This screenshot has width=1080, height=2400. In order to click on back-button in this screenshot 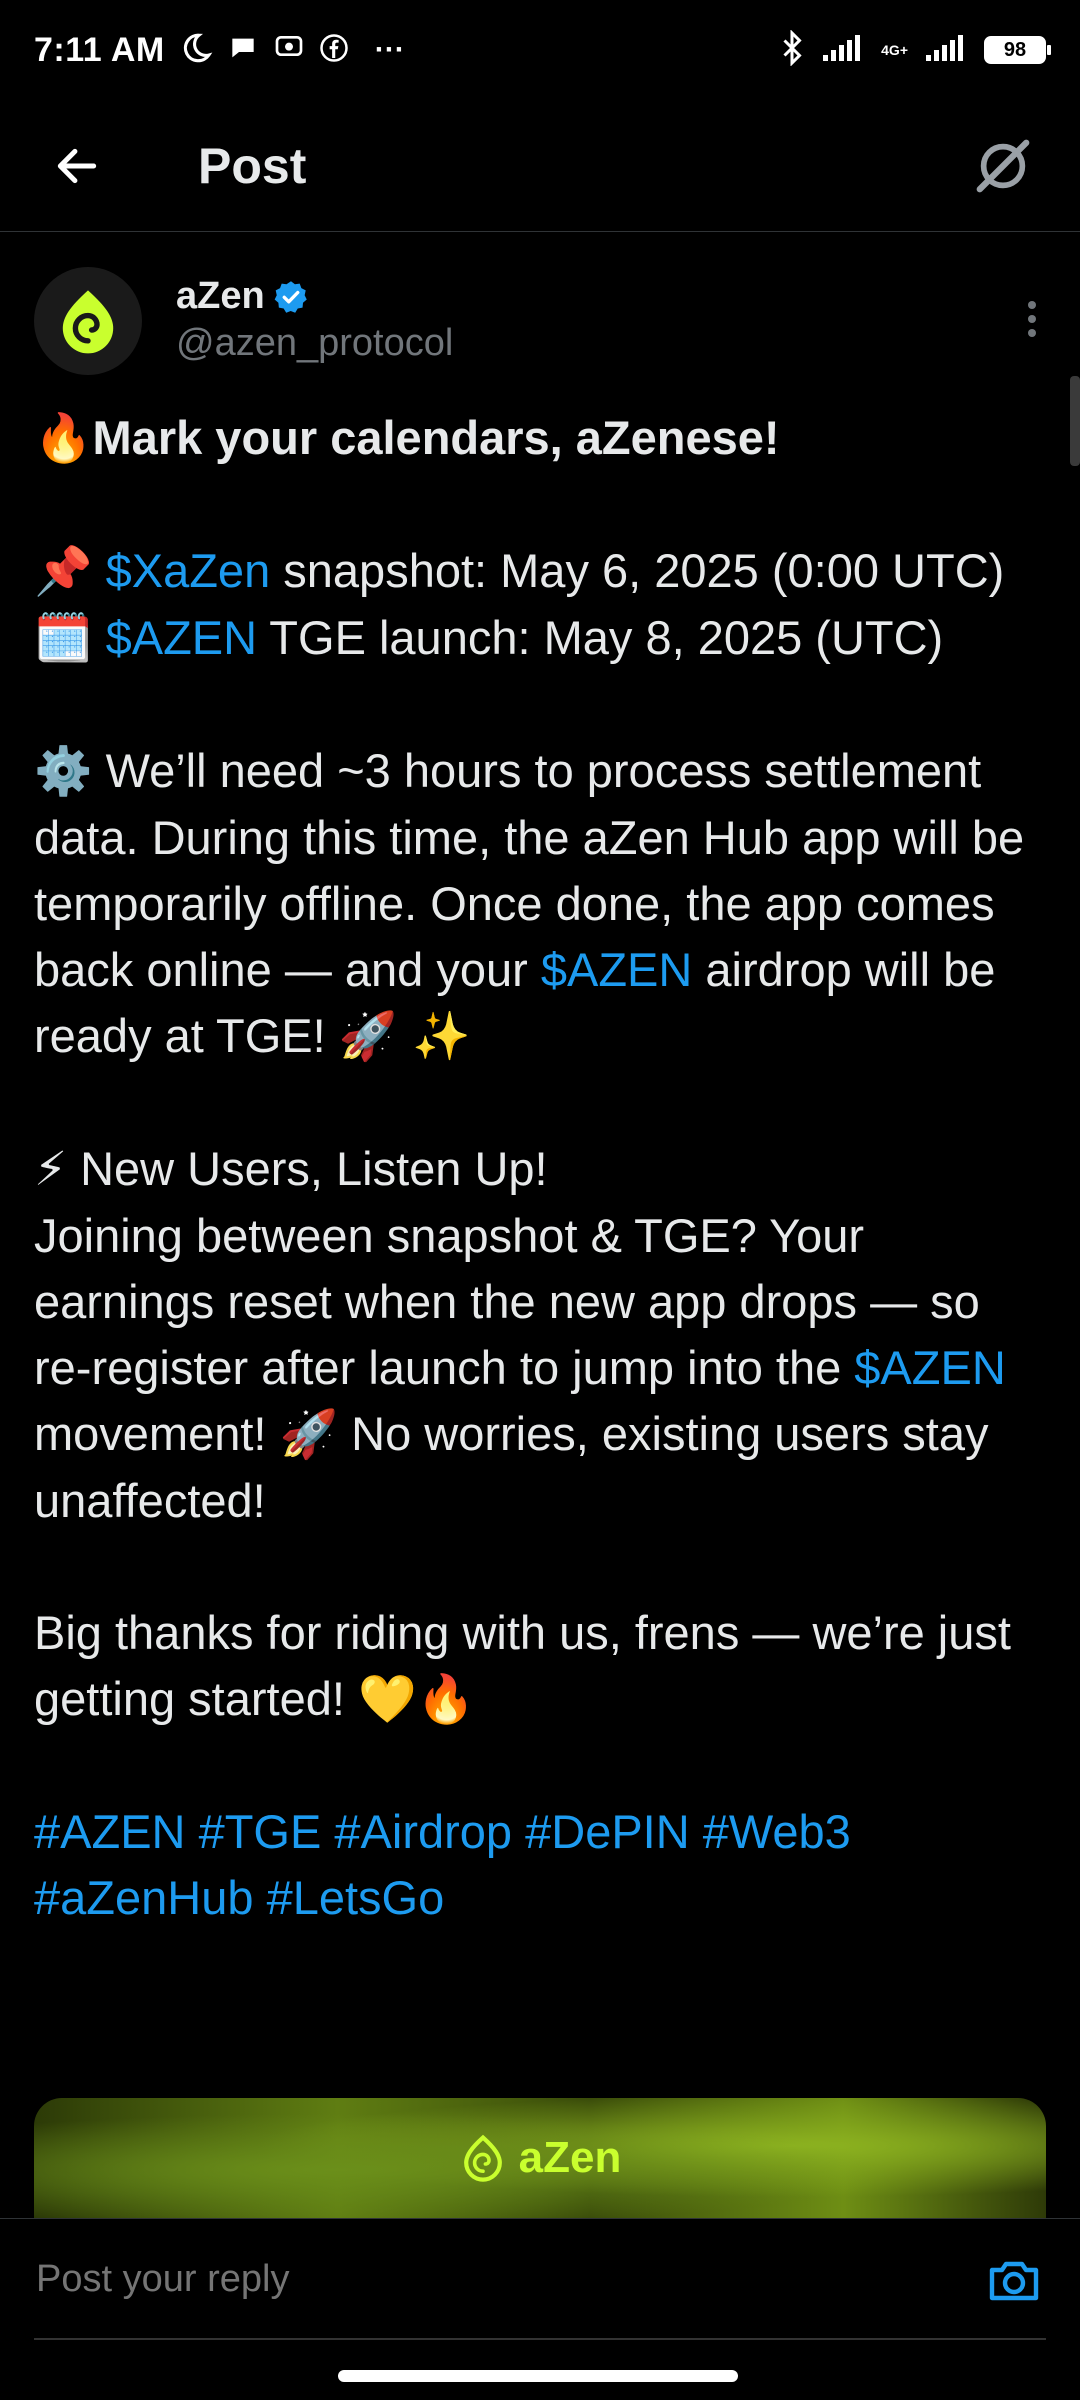, I will do `click(77, 166)`.